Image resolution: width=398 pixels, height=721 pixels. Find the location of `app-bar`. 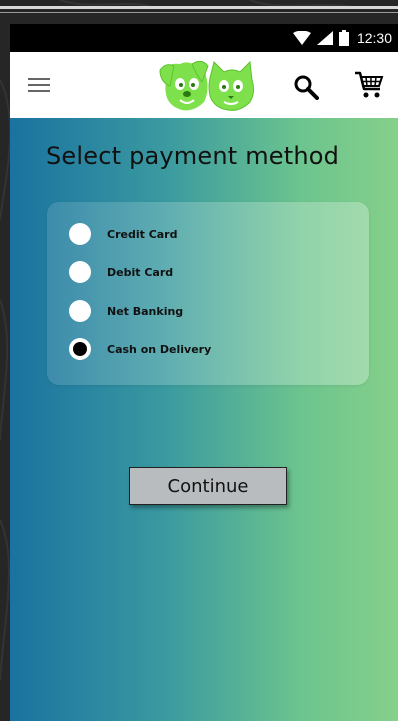

app-bar is located at coordinates (204, 85).